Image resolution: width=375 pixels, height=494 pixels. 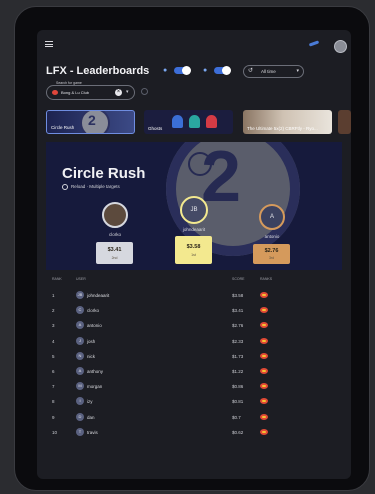 I want to click on row-avatar: J, so click(x=80, y=340).